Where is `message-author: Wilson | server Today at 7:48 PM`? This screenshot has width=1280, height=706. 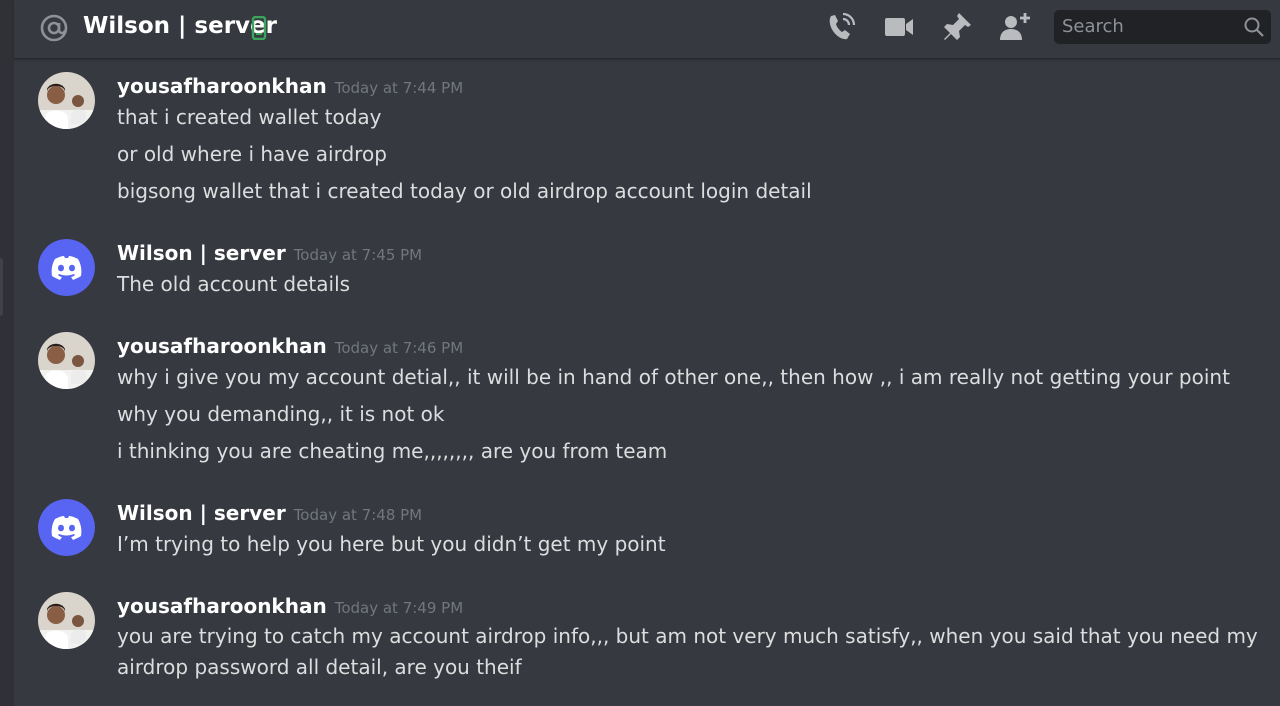
message-author: Wilson | server Today at 7:48 PM is located at coordinates (269, 514).